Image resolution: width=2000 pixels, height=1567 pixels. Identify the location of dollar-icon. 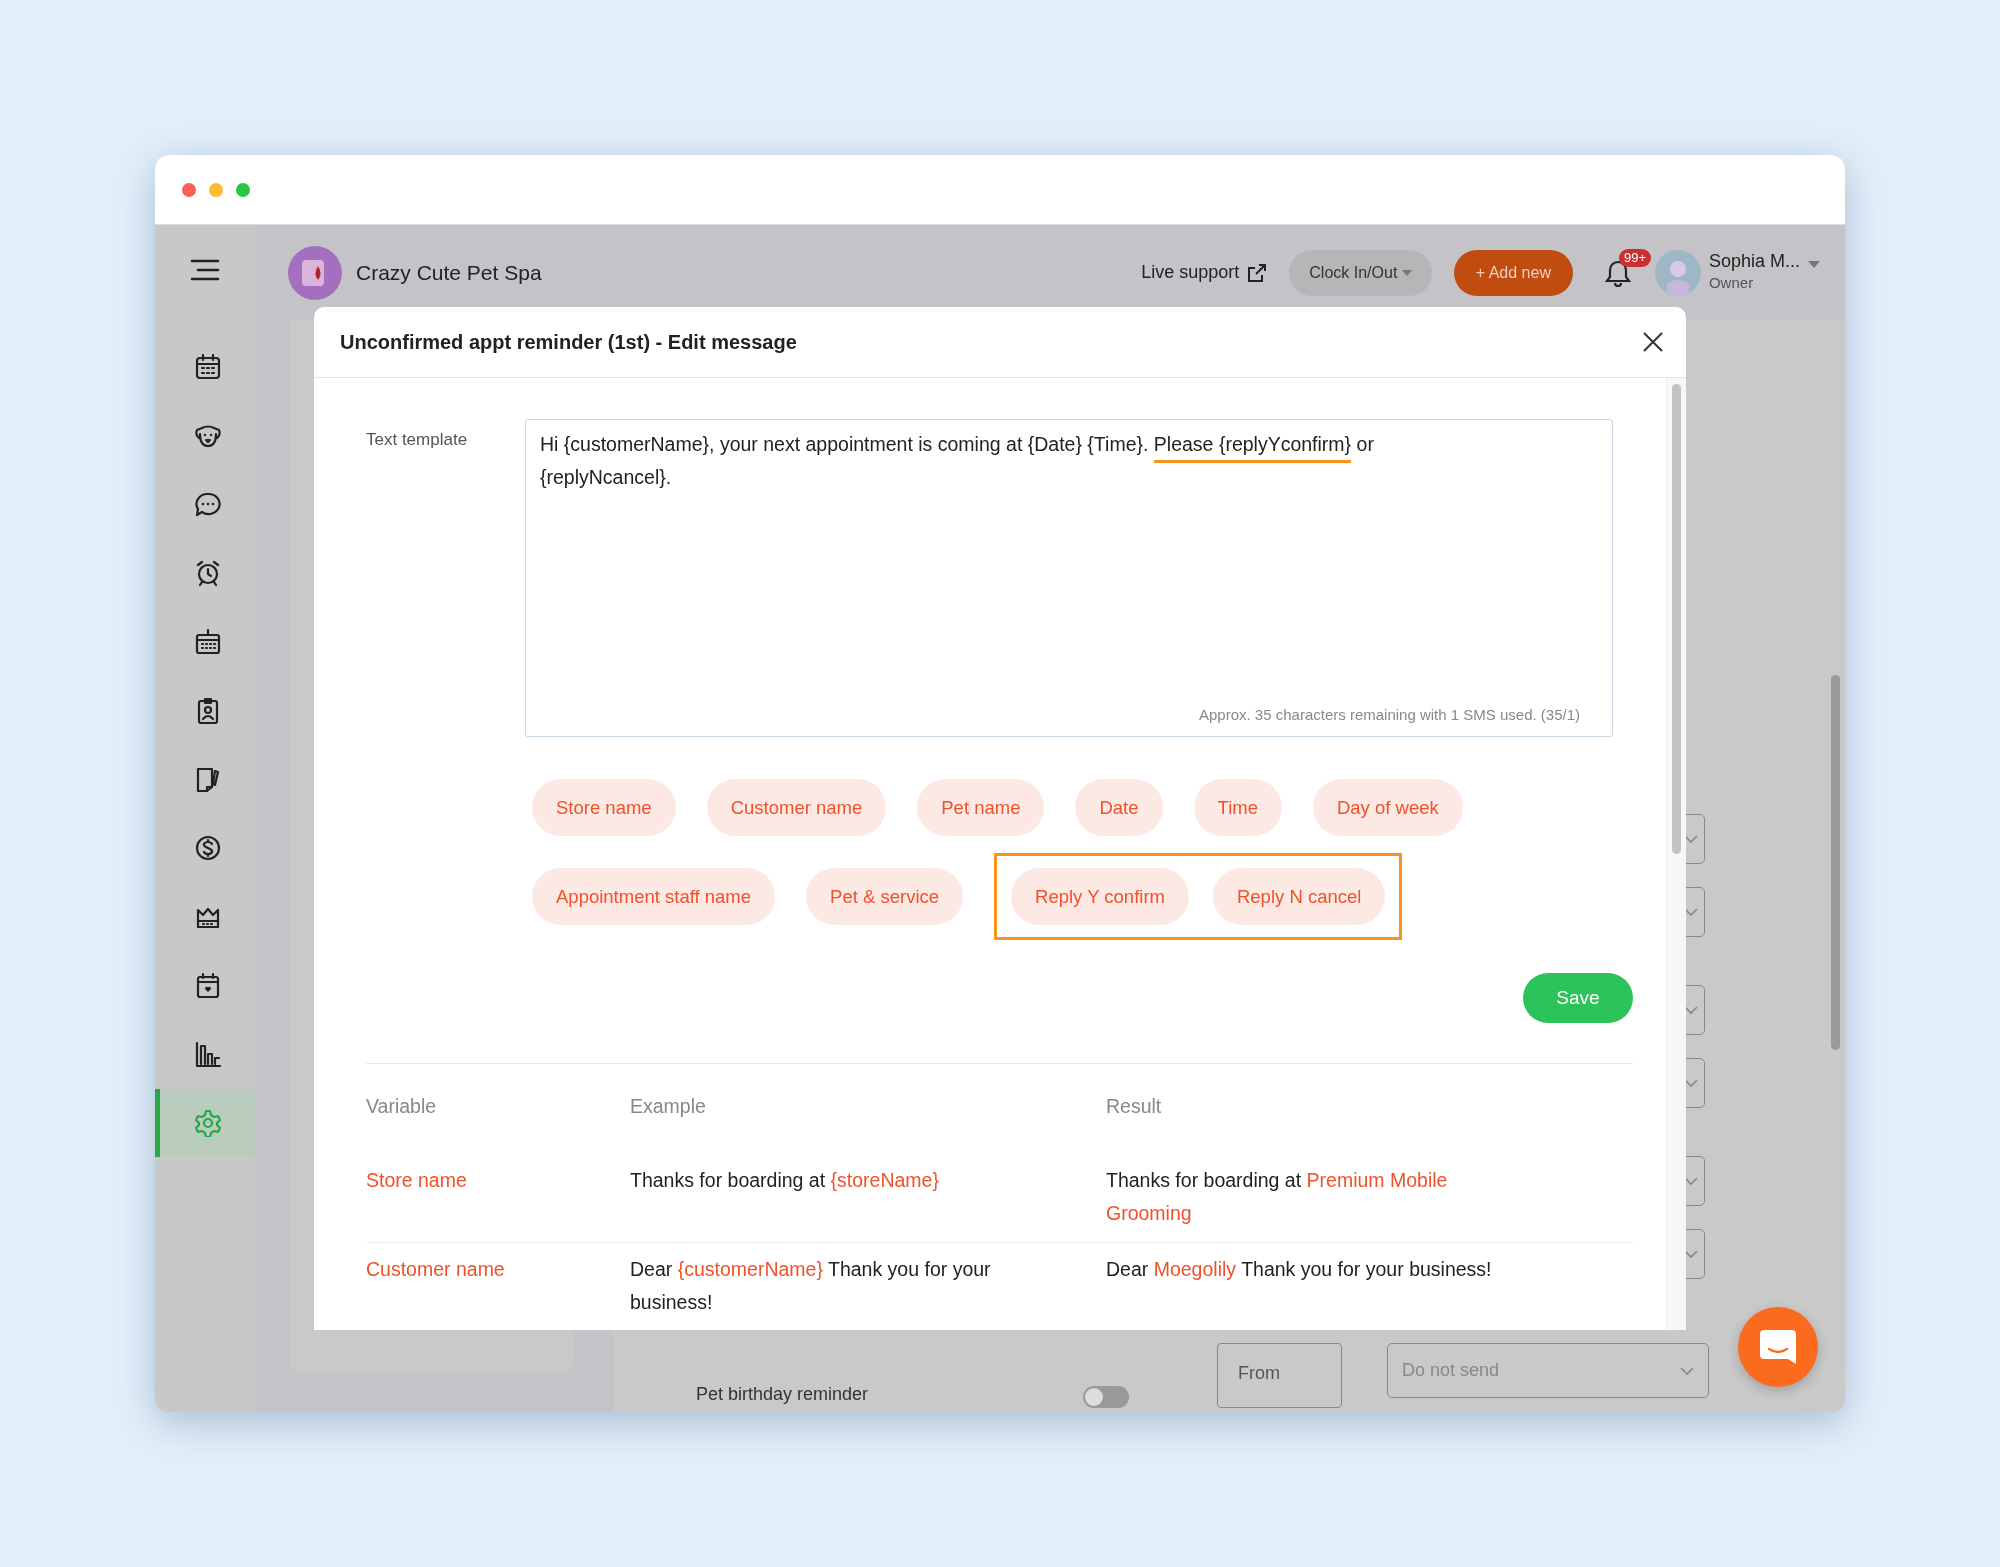
(207, 848).